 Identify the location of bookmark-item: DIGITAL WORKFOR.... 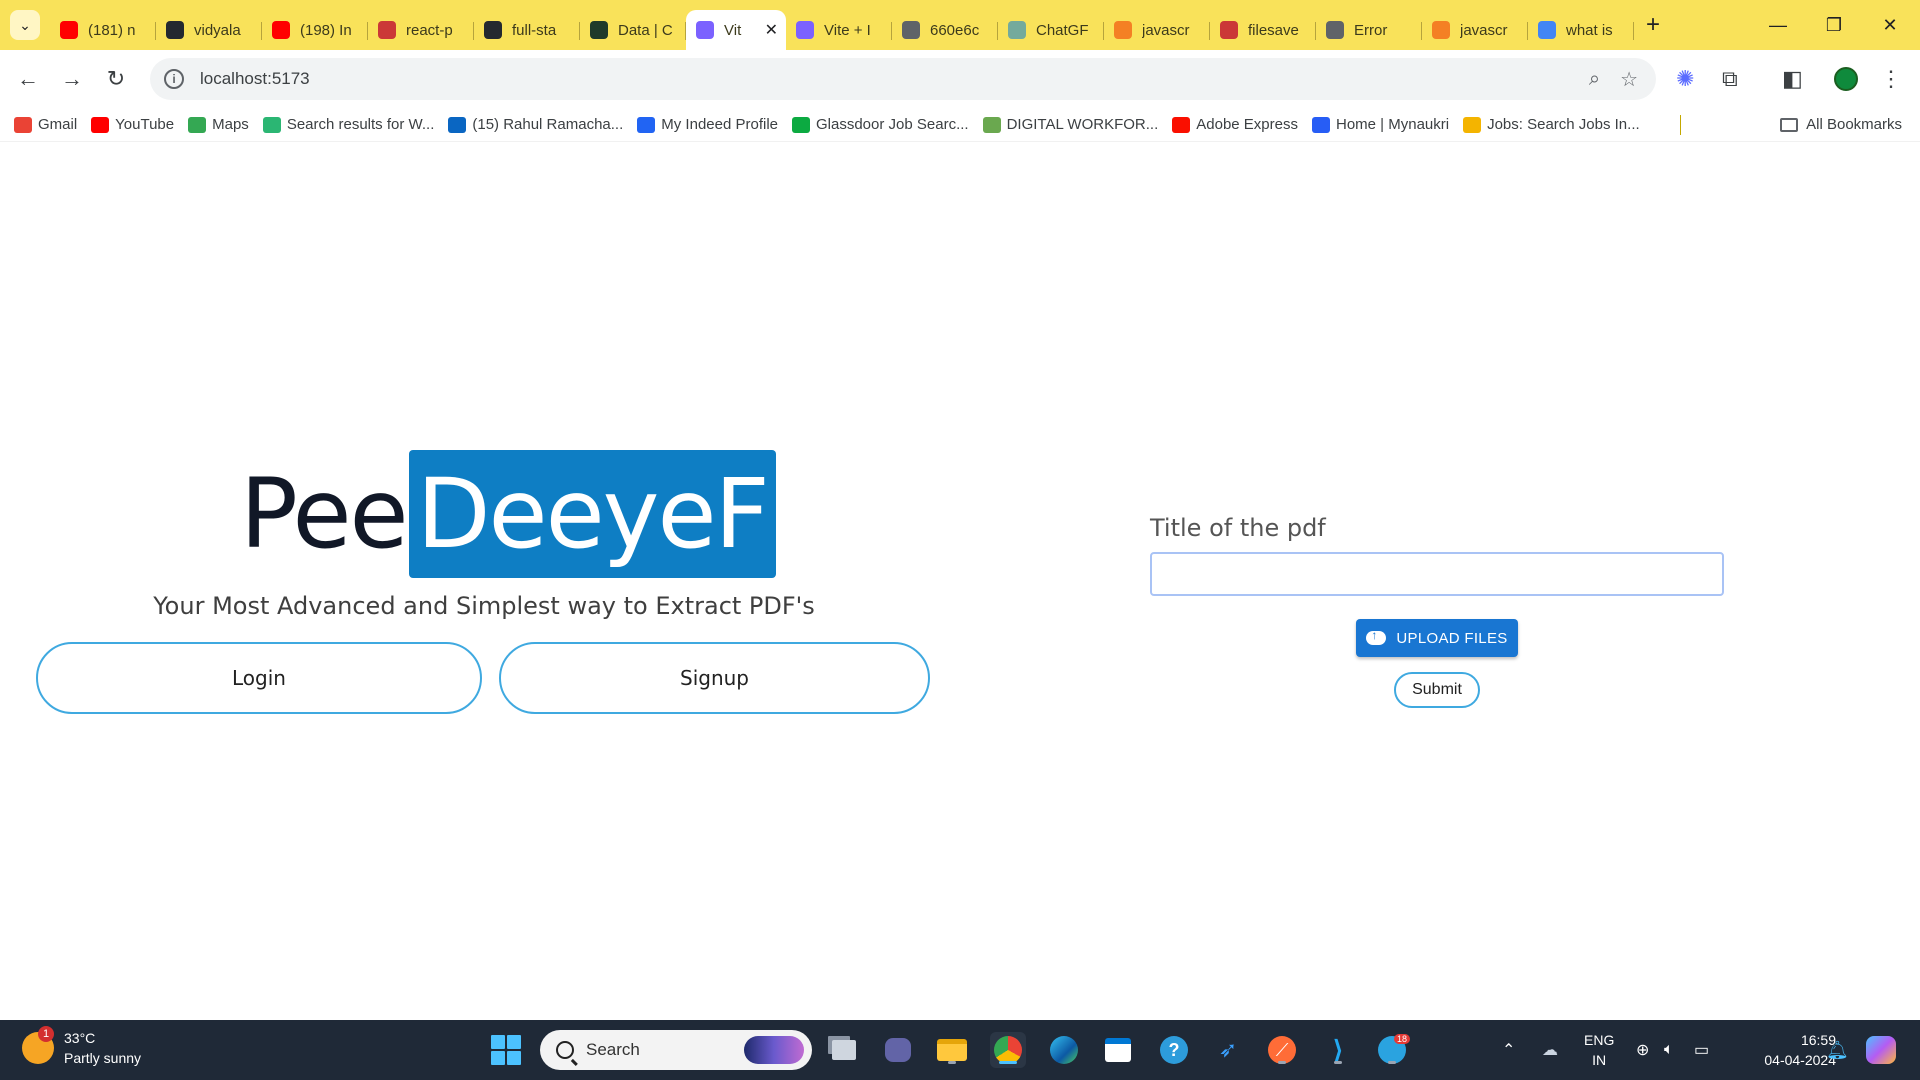
(1070, 124).